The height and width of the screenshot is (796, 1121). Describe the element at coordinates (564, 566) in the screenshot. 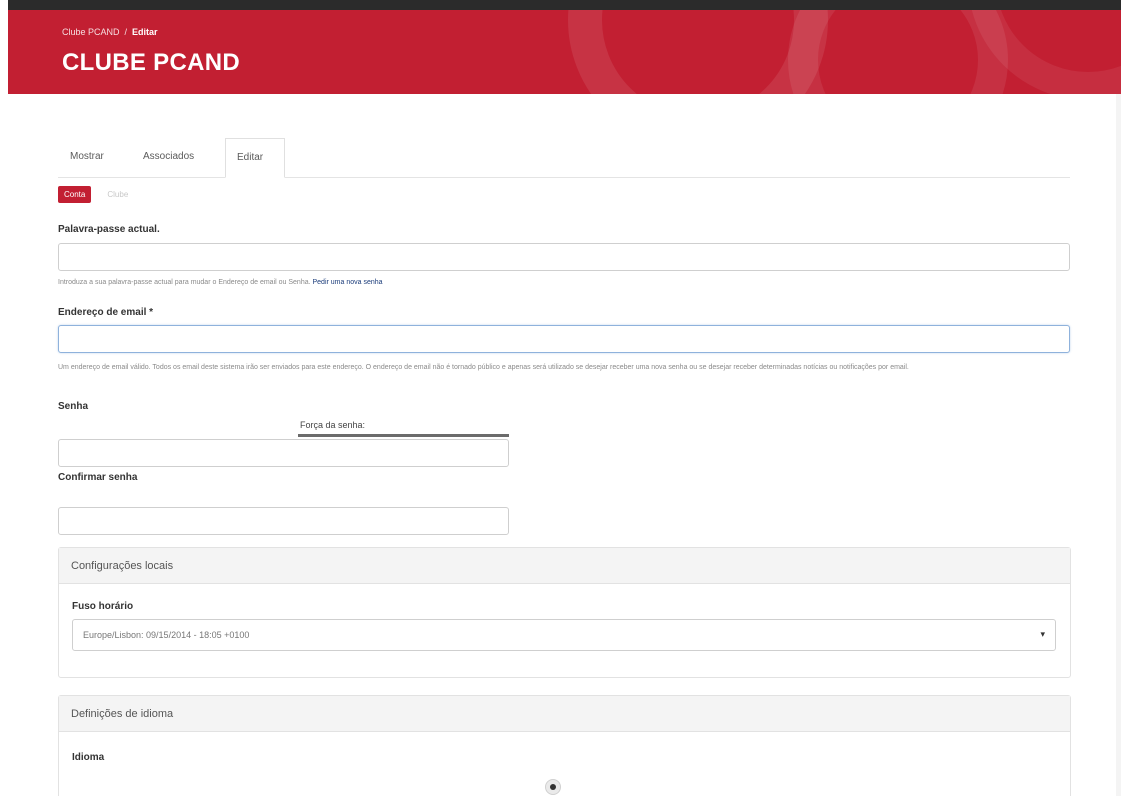

I see `locale-panel-title: Configurações locais` at that location.